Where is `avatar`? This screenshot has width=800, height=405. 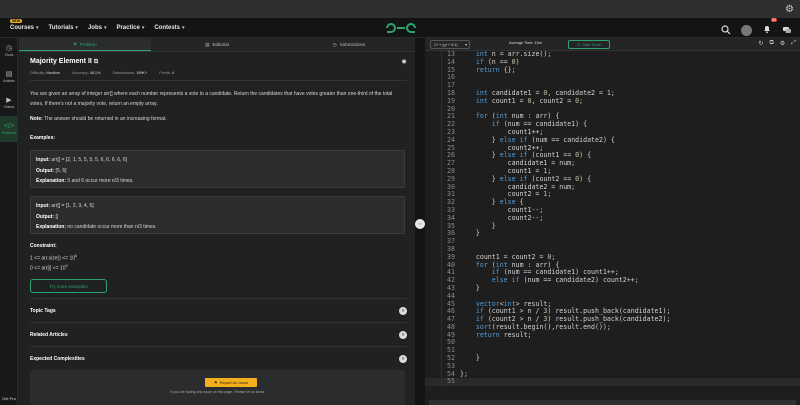 avatar is located at coordinates (746, 30).